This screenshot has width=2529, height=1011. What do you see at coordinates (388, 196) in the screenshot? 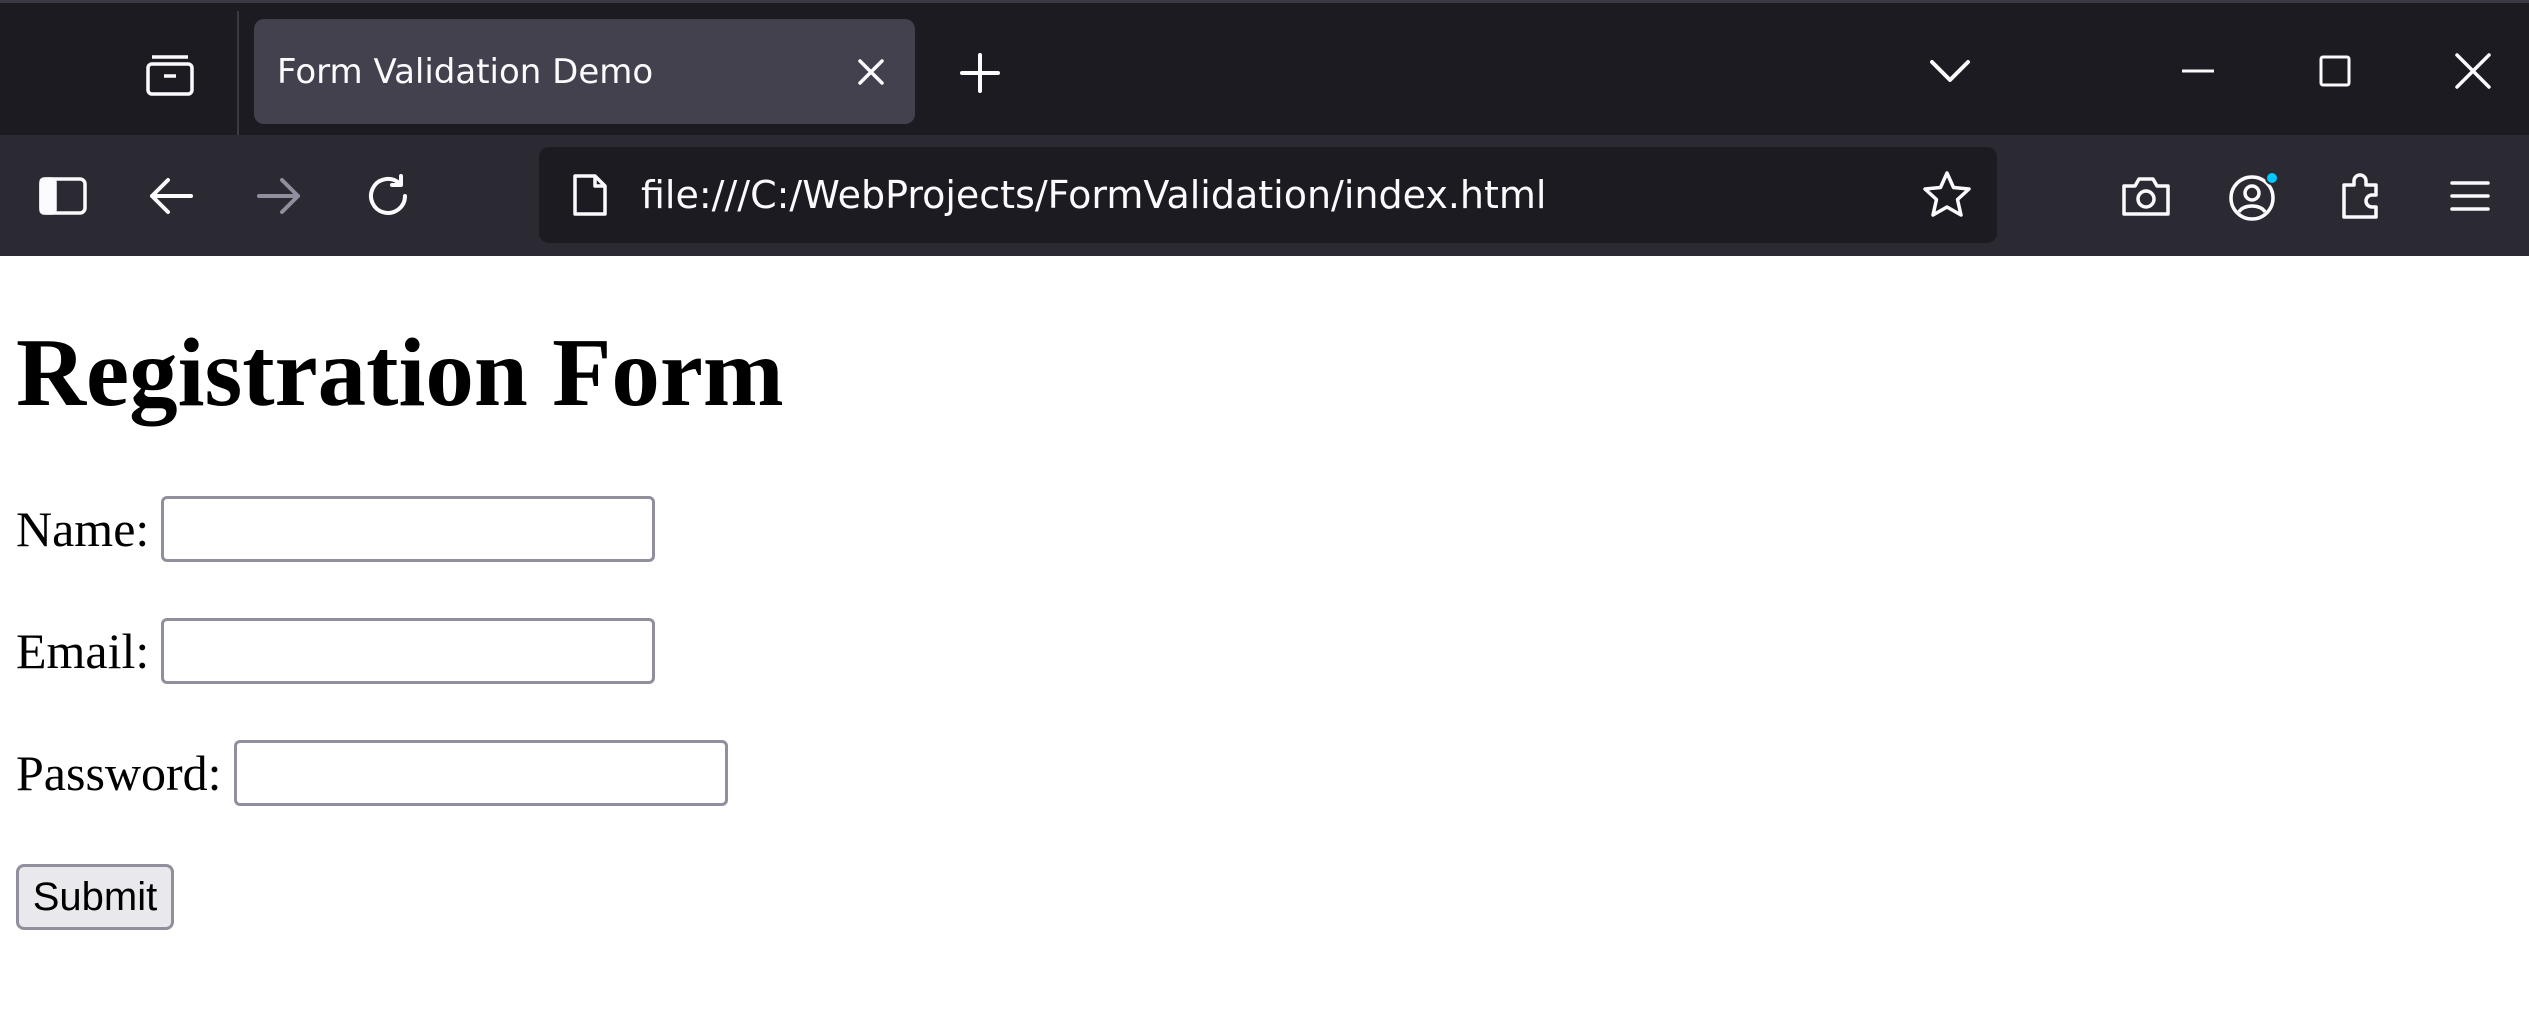
I see `reload-icon` at bounding box center [388, 196].